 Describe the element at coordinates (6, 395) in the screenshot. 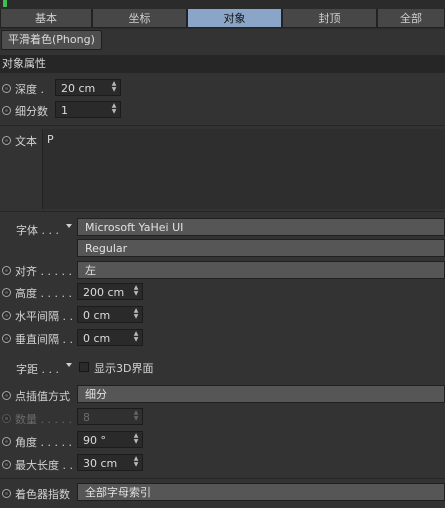

I see `interp-anim-radio` at that location.